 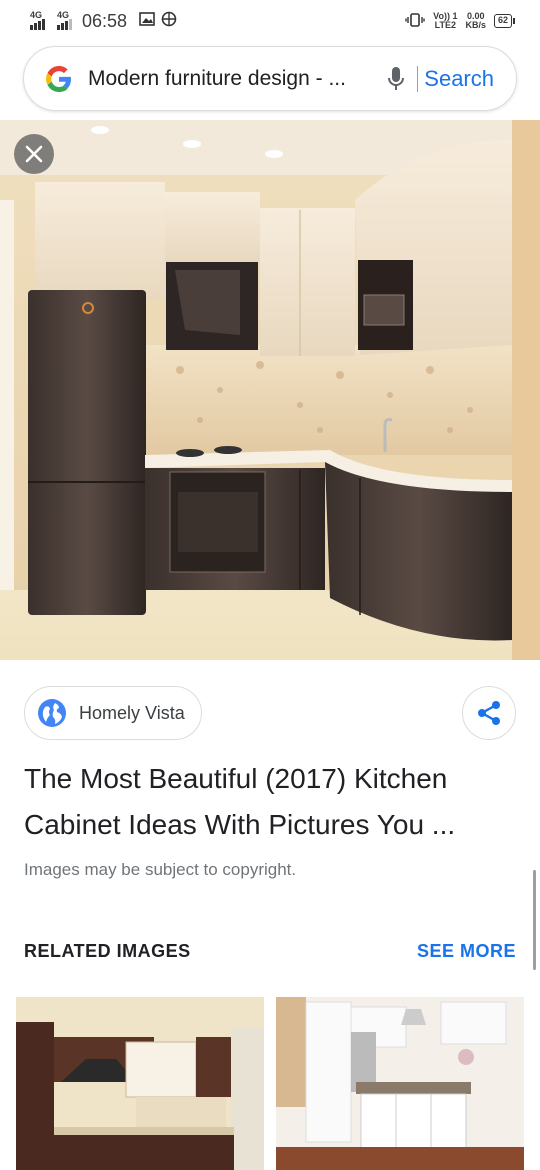 What do you see at coordinates (415, 21) in the screenshot?
I see `vibrate-icon` at bounding box center [415, 21].